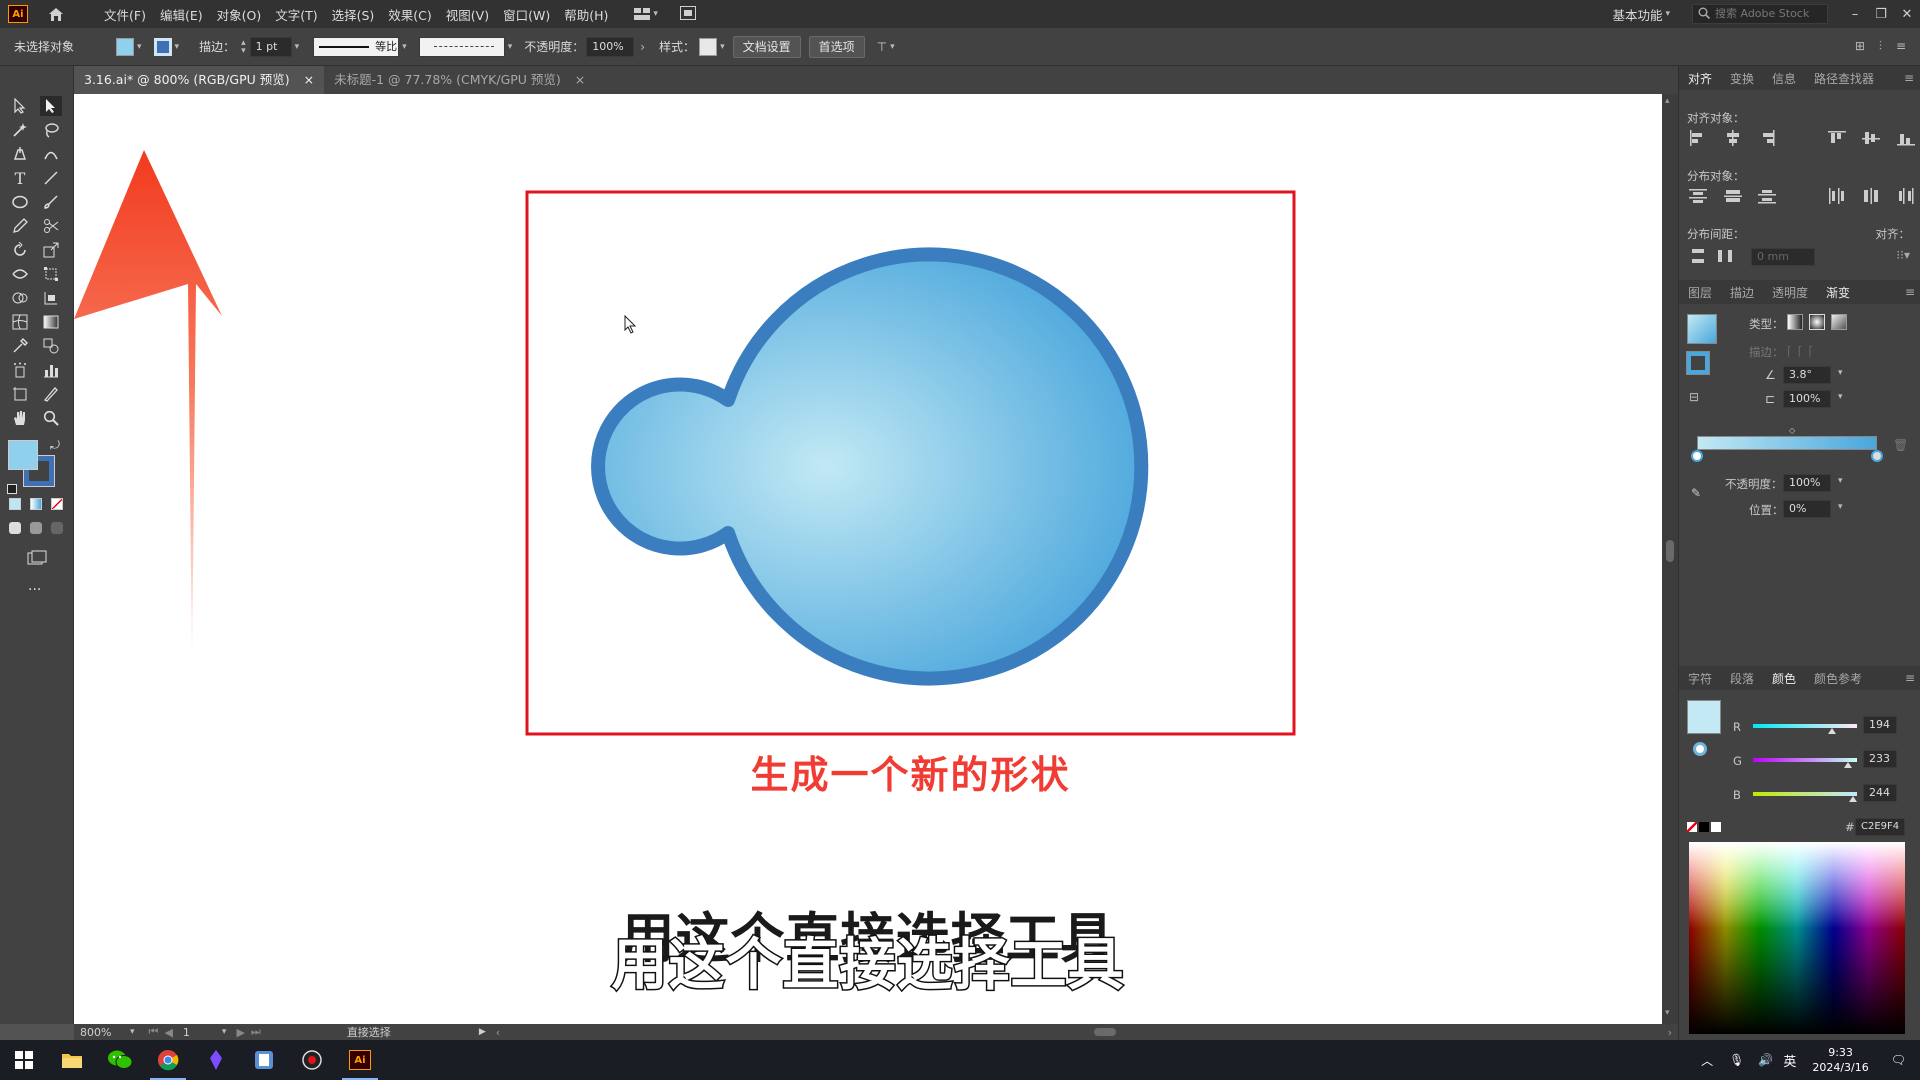 The image size is (1920, 1080). Describe the element at coordinates (1903, 255) in the screenshot. I see `align-to-select: ⁝⁝▾` at that location.